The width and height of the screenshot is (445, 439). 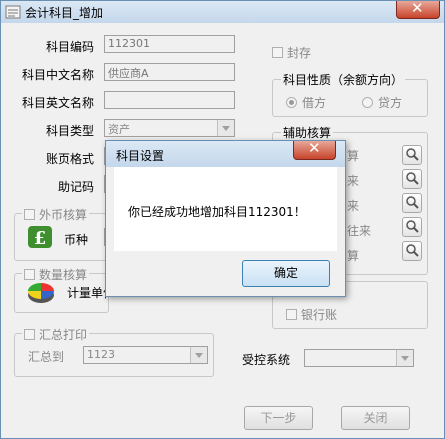 What do you see at coordinates (169, 100) in the screenshot?
I see `en-name-field` at bounding box center [169, 100].